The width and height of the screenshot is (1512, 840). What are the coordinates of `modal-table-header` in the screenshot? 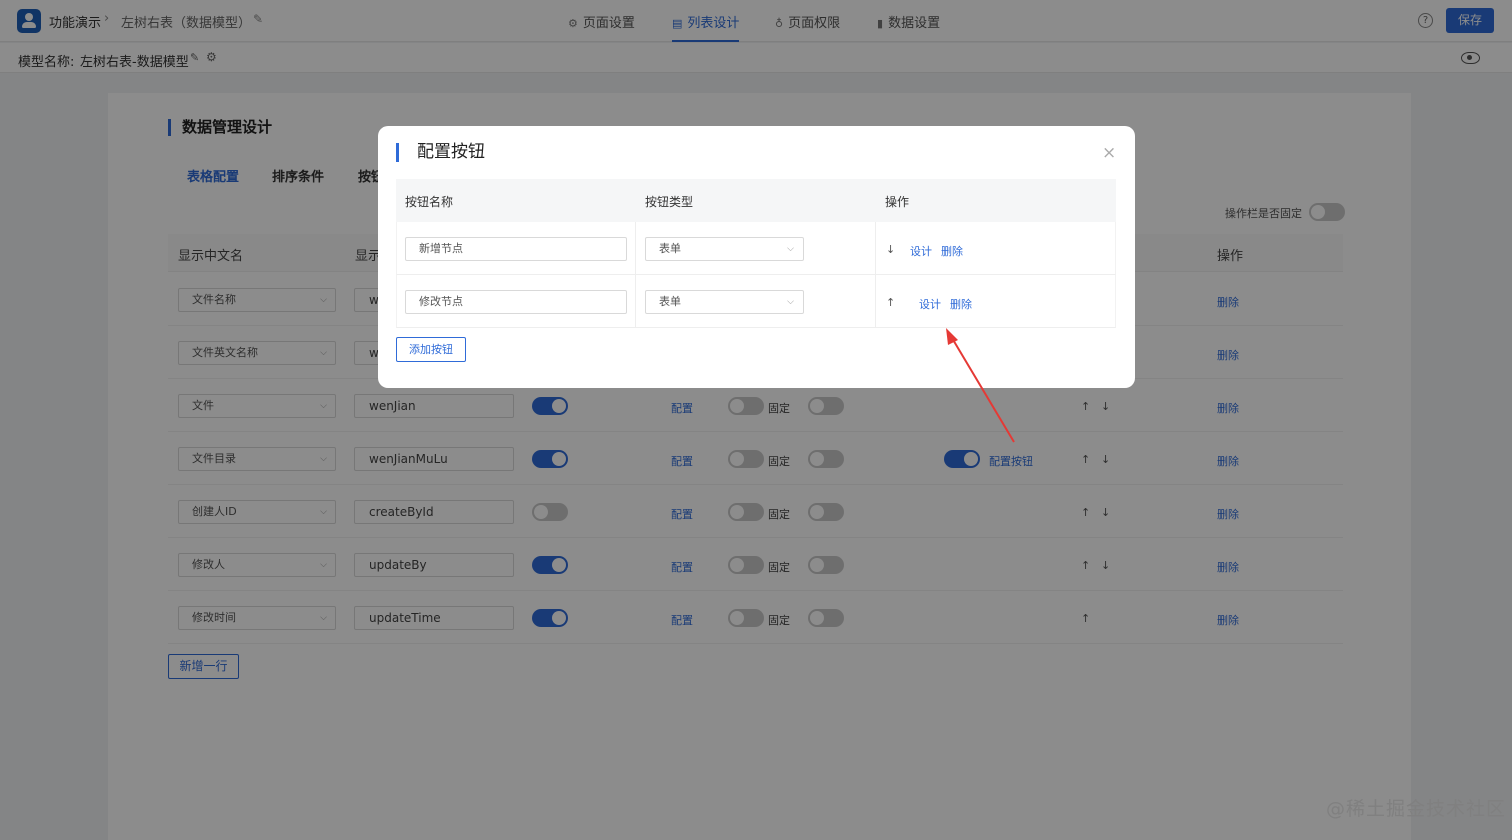 It's located at (756, 200).